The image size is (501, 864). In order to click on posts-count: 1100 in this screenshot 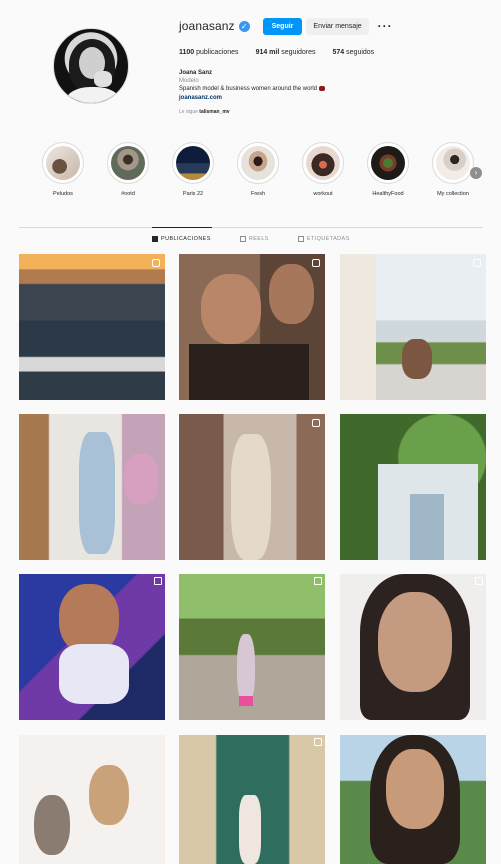, I will do `click(187, 52)`.